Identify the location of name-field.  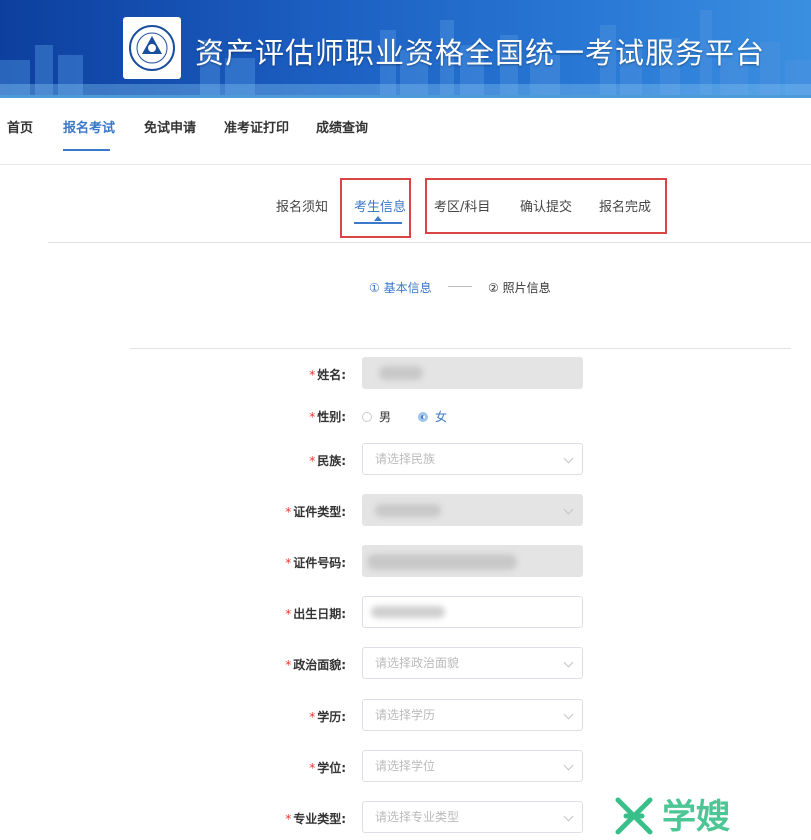
(472, 373).